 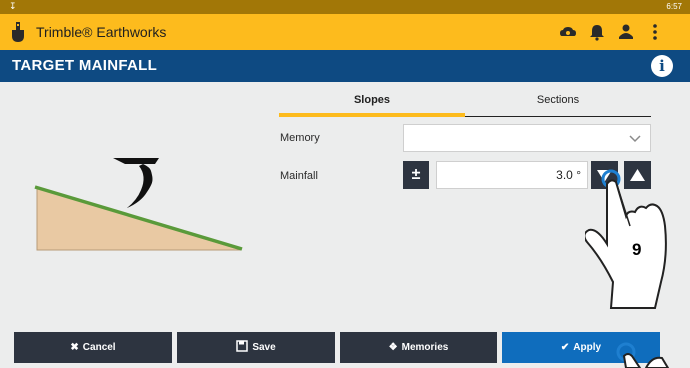 What do you see at coordinates (425, 347) in the screenshot?
I see `memories-label: Memories` at bounding box center [425, 347].